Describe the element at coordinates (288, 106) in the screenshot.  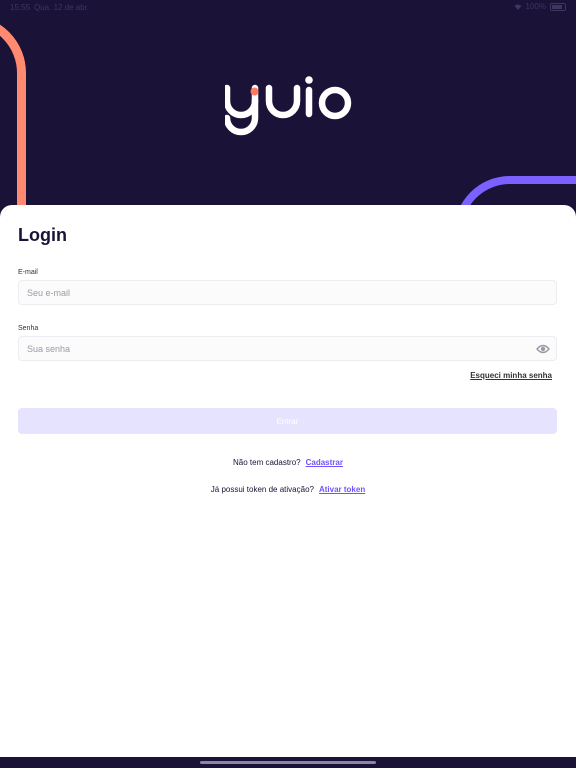
I see `guio-logo: guio` at that location.